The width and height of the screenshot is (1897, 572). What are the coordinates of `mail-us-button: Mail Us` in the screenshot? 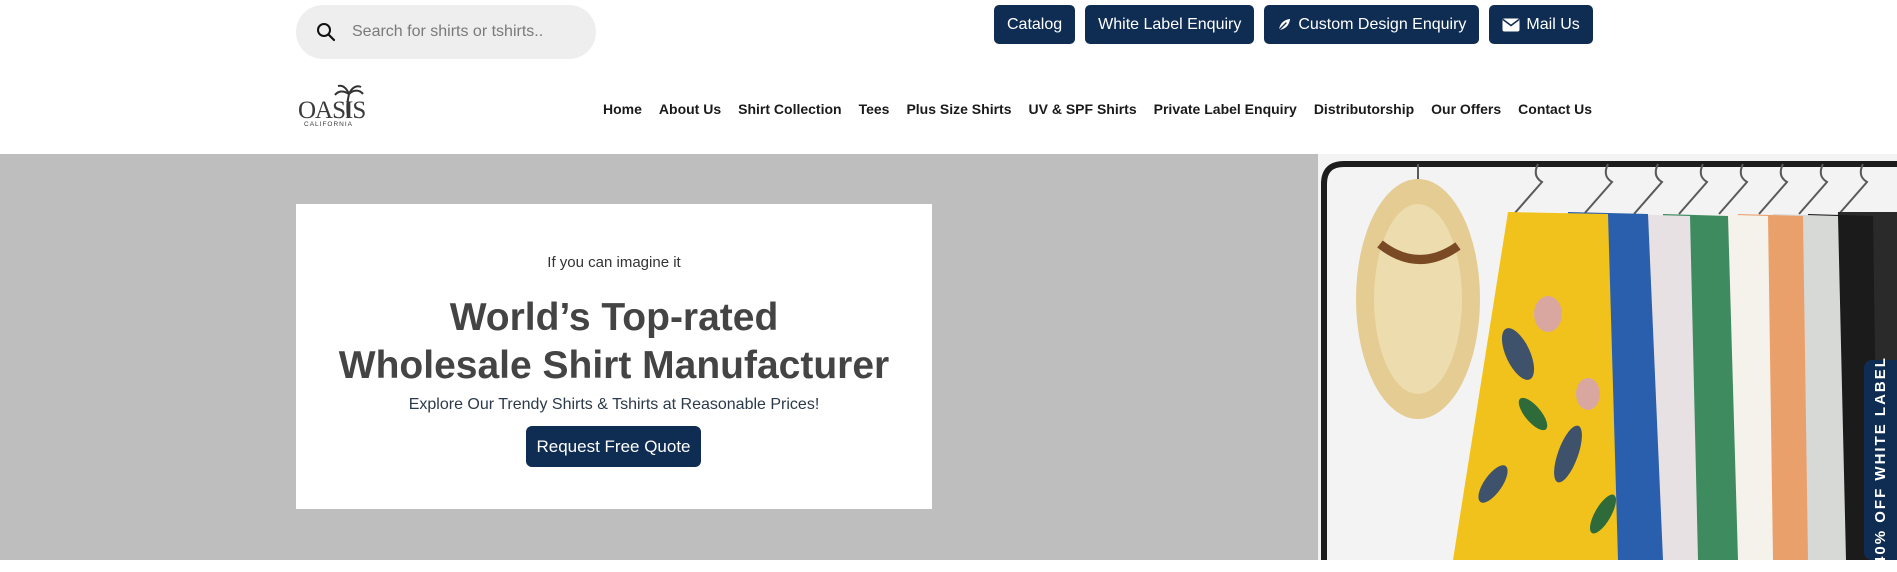 It's located at (1541, 24).